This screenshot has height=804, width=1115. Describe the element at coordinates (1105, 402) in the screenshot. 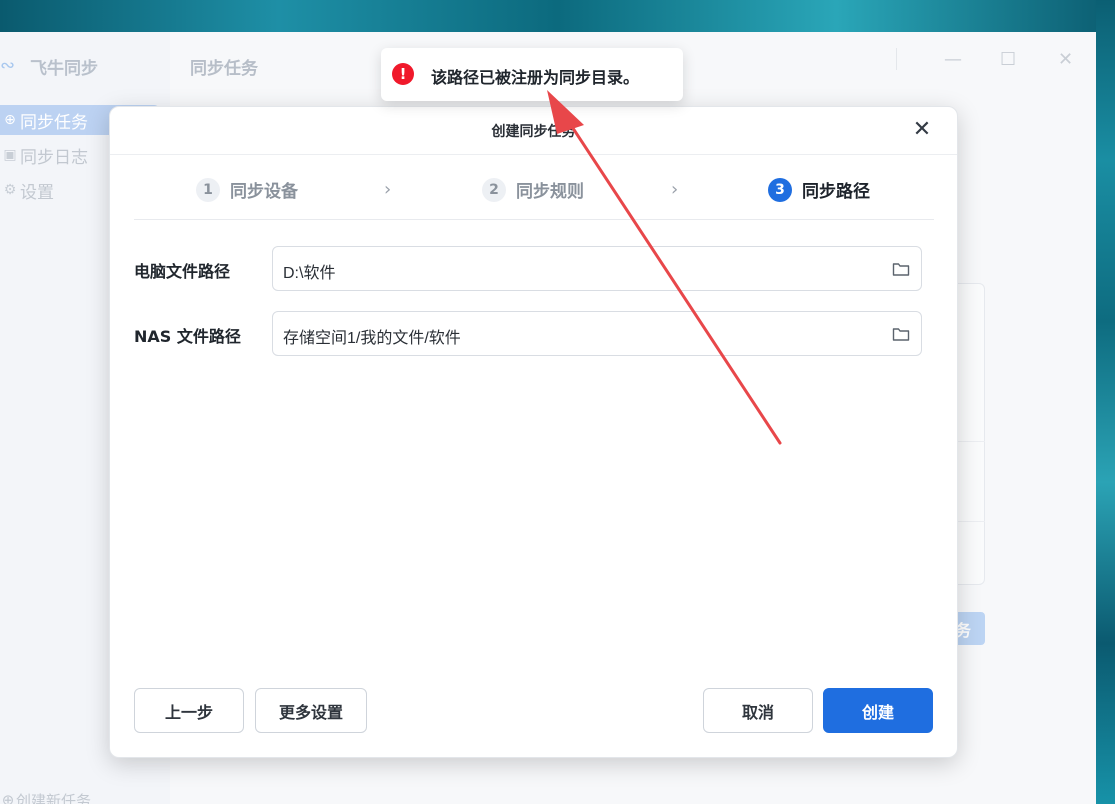

I see `desktop-wallpaper-right` at that location.